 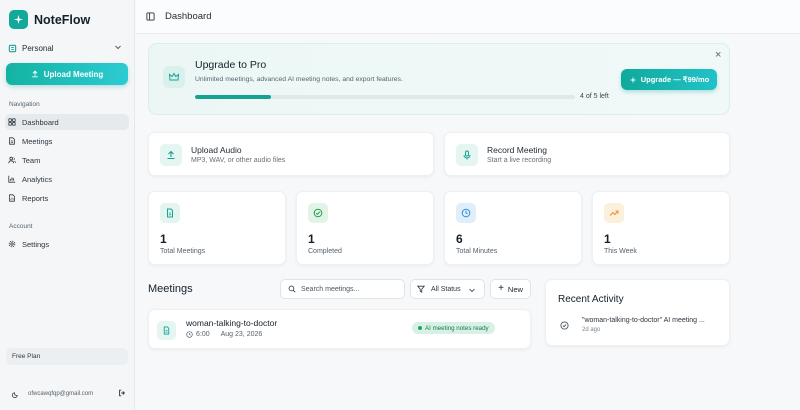 I want to click on upload-meeting-label: Upload Meeting, so click(x=73, y=74).